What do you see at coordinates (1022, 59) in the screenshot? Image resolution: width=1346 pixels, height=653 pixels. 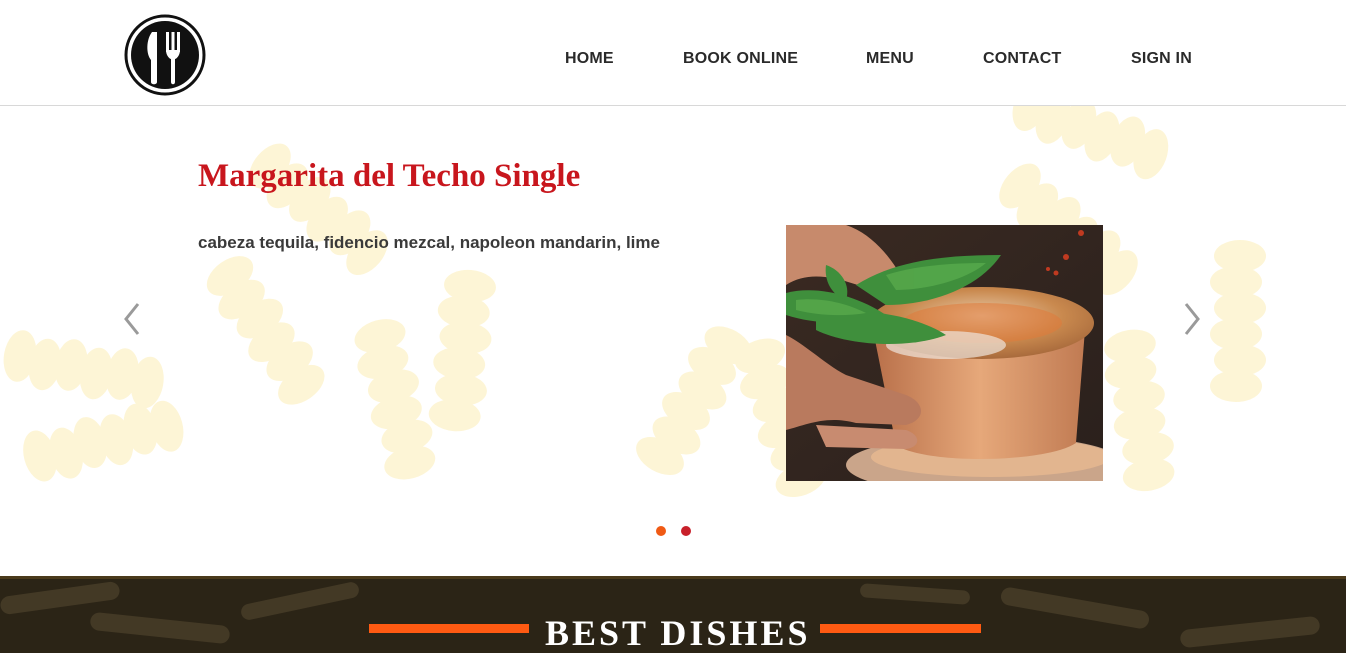 I see `nav-contact: CONTACT` at bounding box center [1022, 59].